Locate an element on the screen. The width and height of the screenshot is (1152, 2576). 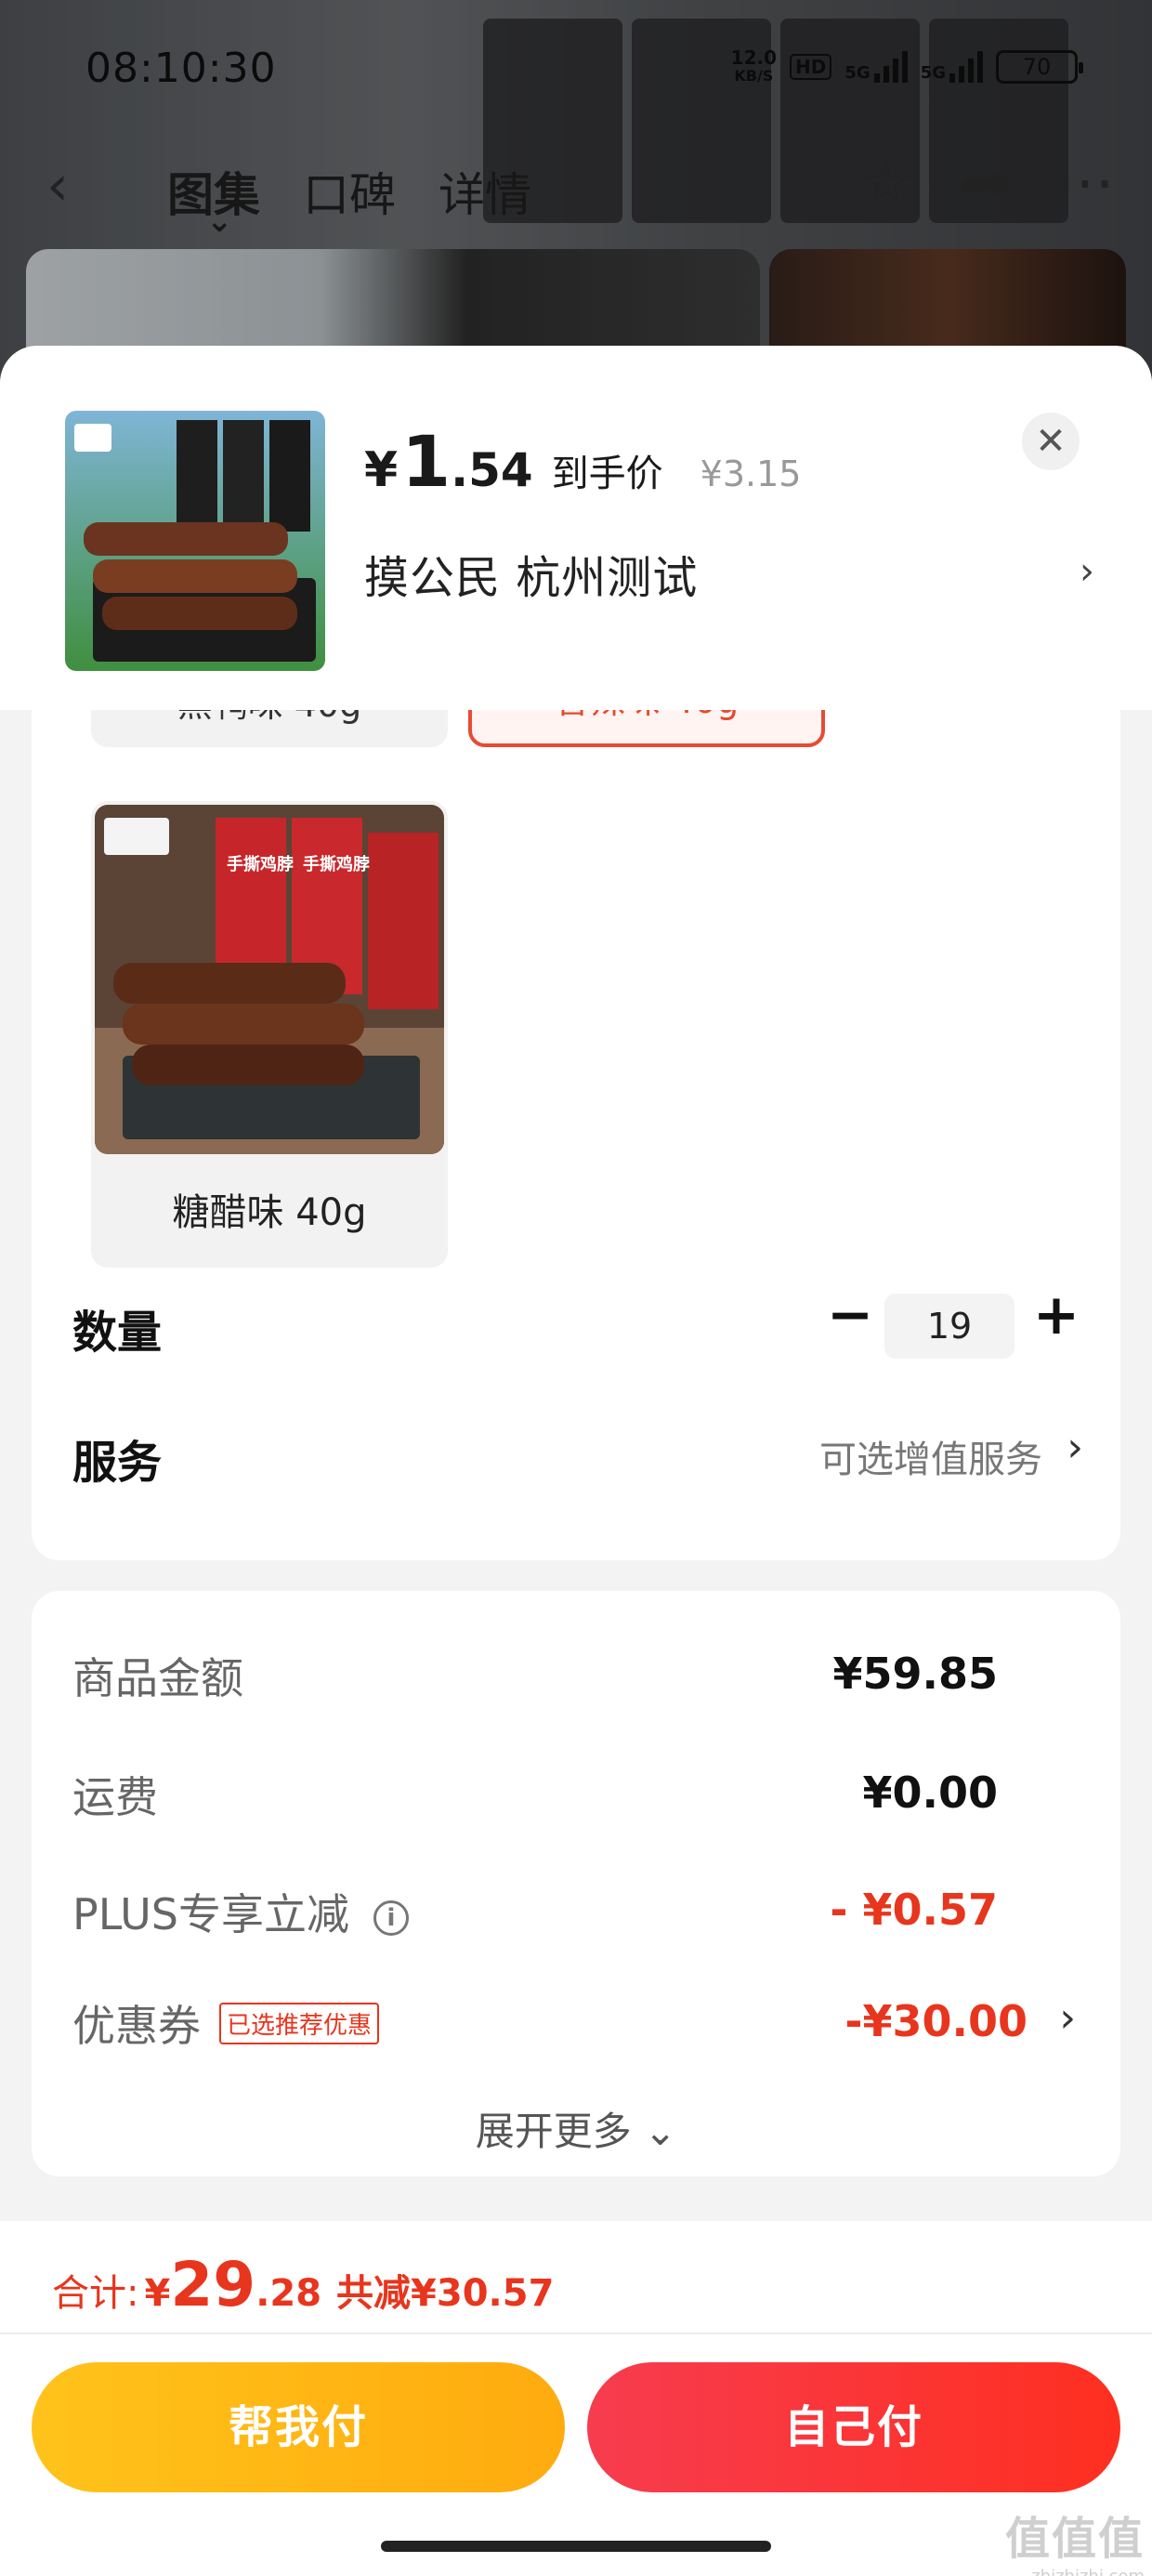
price-label: 到手价 is located at coordinates (607, 474).